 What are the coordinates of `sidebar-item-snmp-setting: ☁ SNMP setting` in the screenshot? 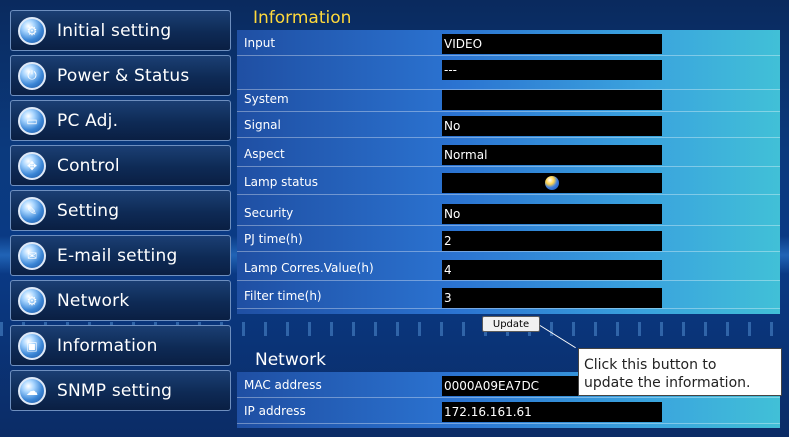 It's located at (120, 390).